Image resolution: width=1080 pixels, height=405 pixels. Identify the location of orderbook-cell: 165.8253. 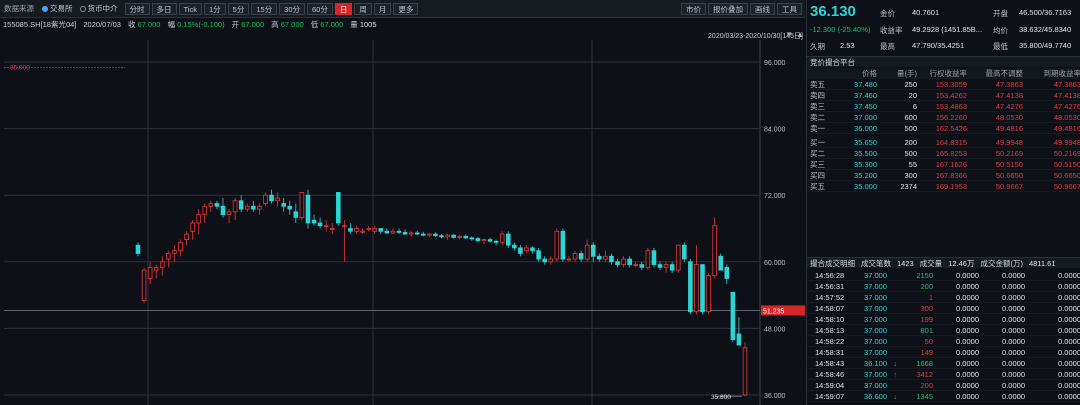
(951, 153).